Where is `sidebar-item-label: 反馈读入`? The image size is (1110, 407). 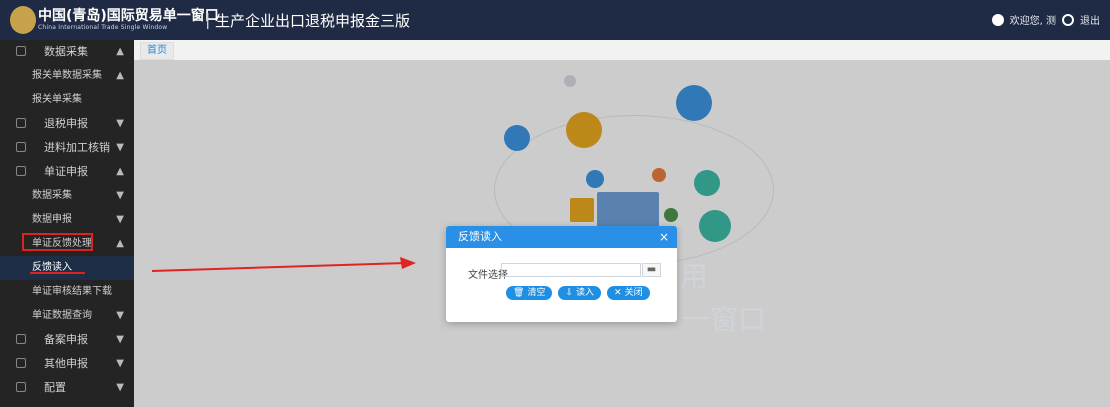
sidebar-item-label: 反馈读入 is located at coordinates (52, 267).